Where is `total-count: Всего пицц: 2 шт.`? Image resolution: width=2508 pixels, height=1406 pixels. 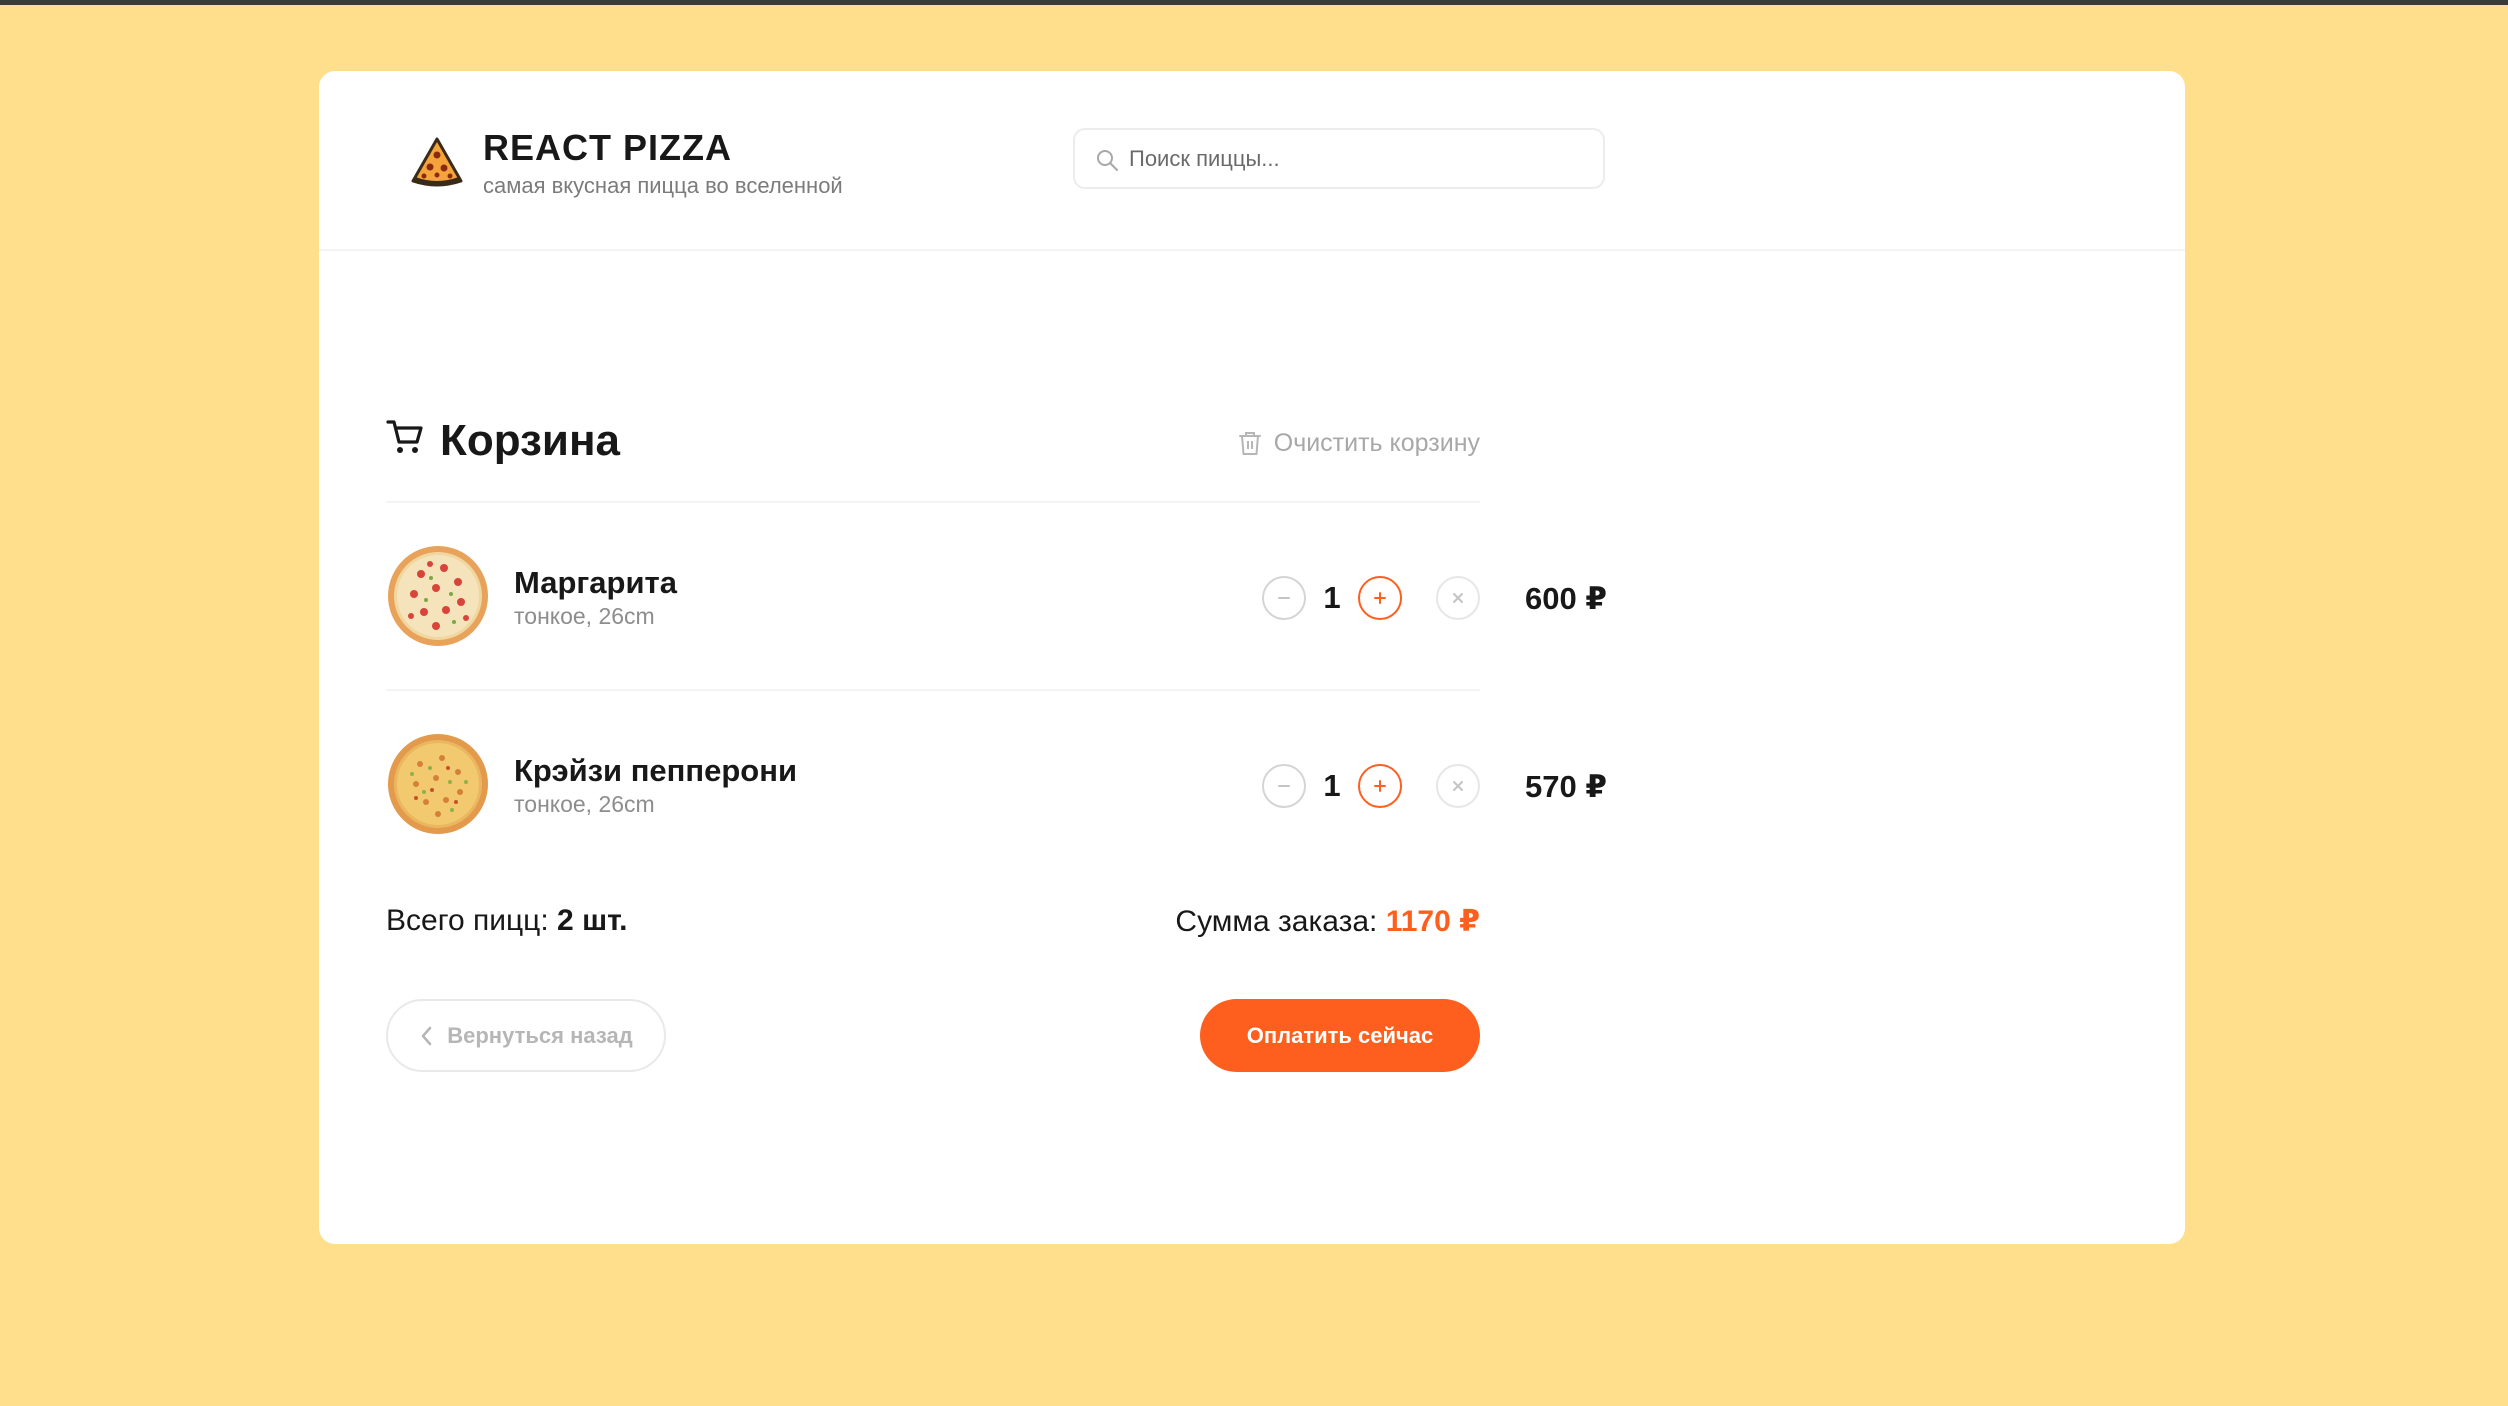 total-count: Всего пицц: 2 шт. is located at coordinates (506, 921).